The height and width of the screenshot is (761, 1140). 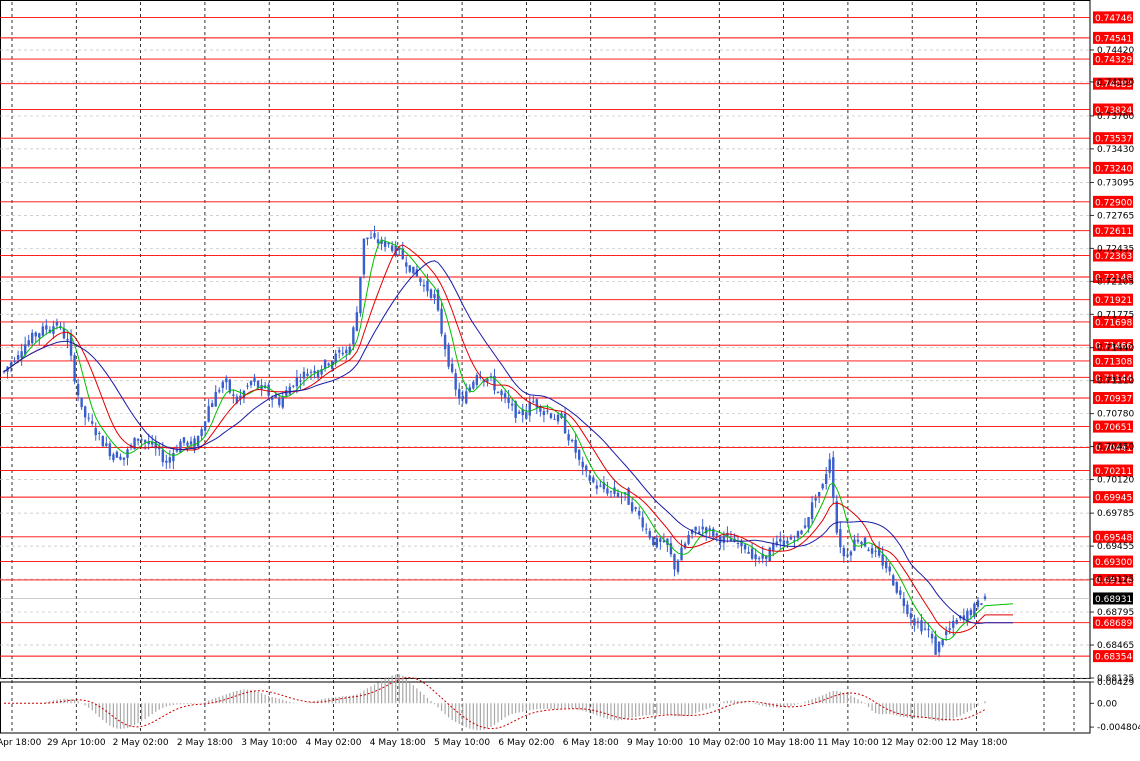 I want to click on price-level-label: 0.74329, so click(x=1113, y=61).